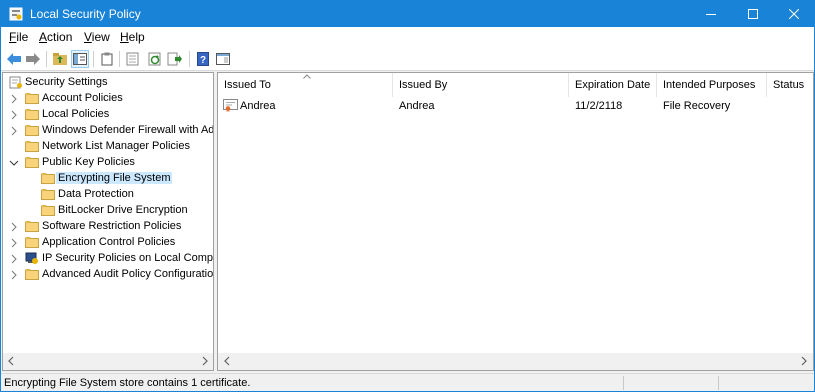 The width and height of the screenshot is (815, 392). Describe the element at coordinates (417, 106) in the screenshot. I see `cell-issued-by: Andrea` at that location.